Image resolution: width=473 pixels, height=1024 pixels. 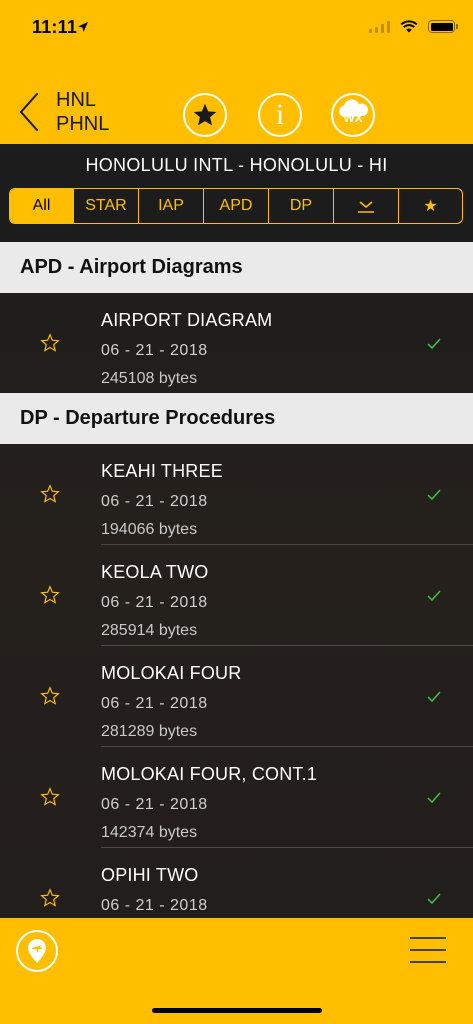 I want to click on airport-identifiers: HNL PHNL, so click(x=82, y=112).